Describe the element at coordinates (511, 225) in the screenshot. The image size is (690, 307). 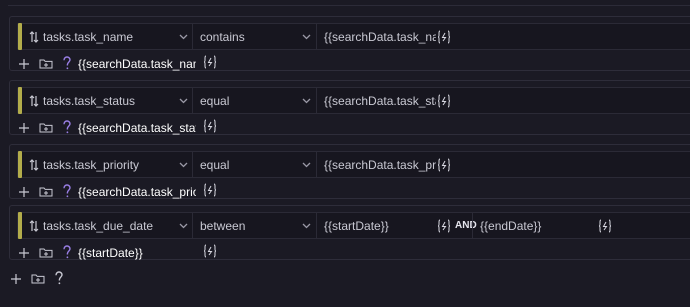
I see `range-end-text: {{endDate}}` at that location.